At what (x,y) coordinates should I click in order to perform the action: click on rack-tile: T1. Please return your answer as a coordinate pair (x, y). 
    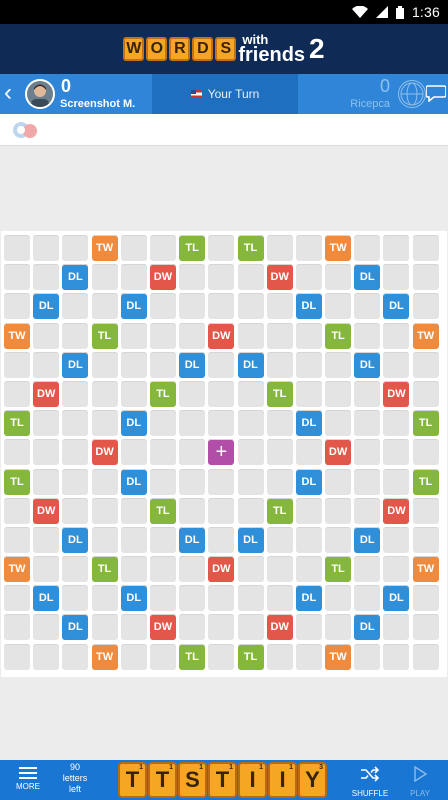
    Looking at the image, I should click on (162, 780).